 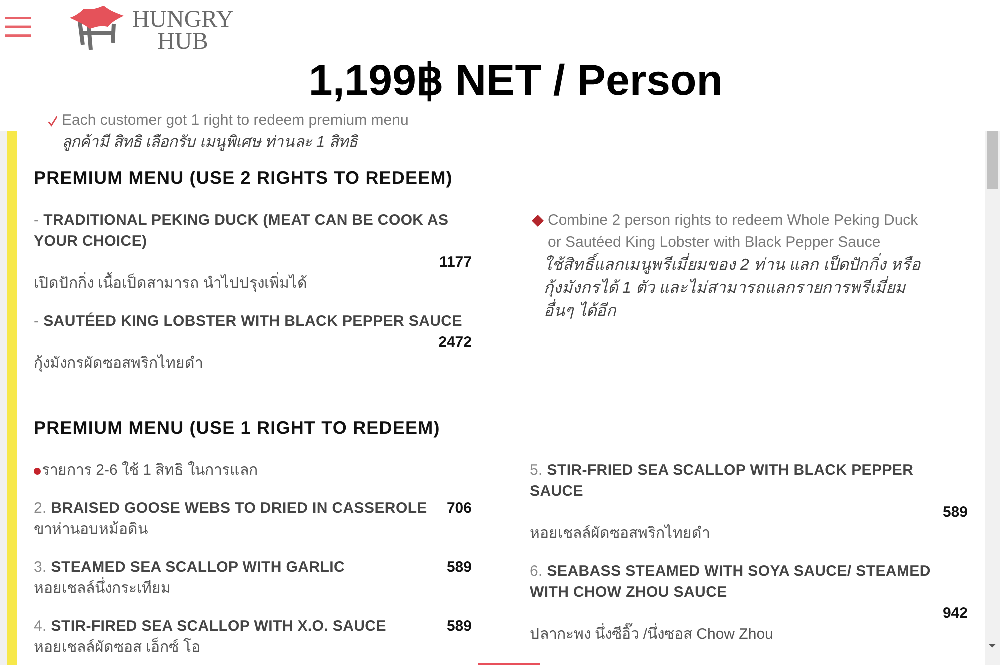 I want to click on dish-thai-name: กุ้งมังกรผัดซอสพริกไทยดำ, so click(x=118, y=364).